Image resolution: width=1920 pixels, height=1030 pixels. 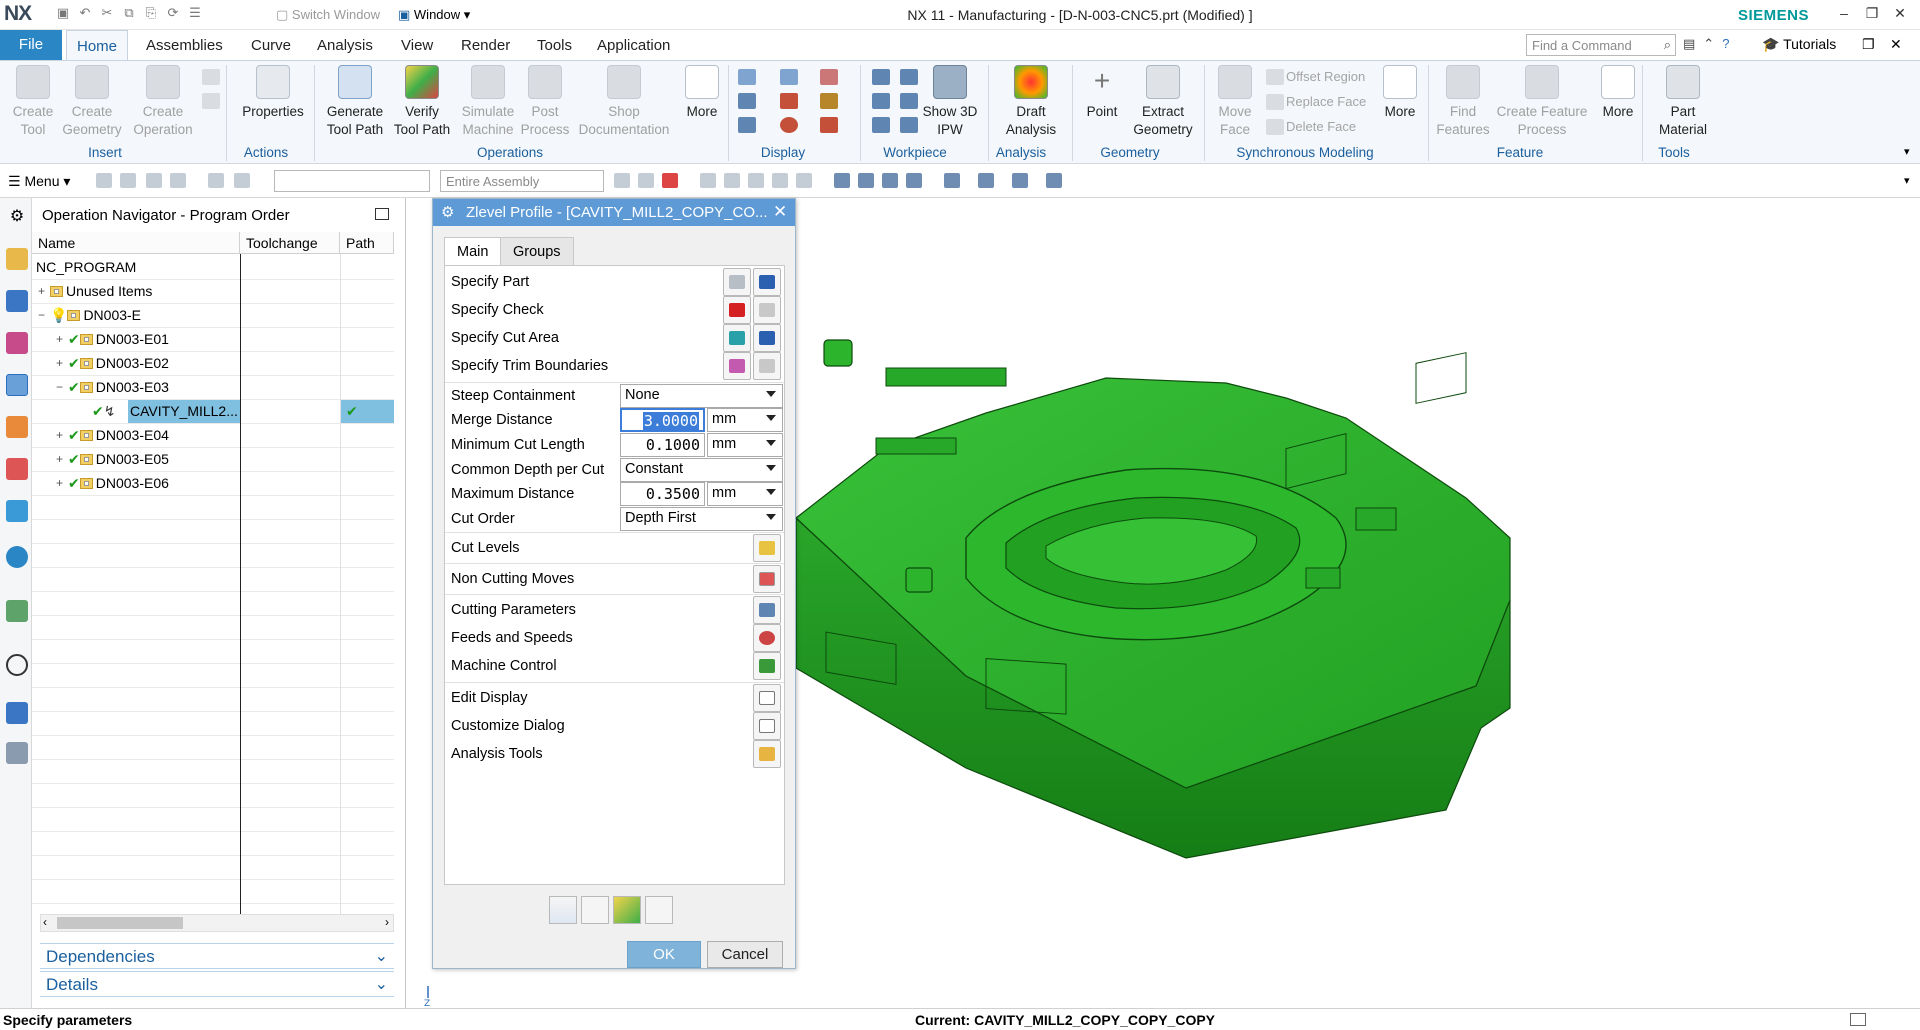 I want to click on machining-feature-navigator-icon, so click(x=17, y=469).